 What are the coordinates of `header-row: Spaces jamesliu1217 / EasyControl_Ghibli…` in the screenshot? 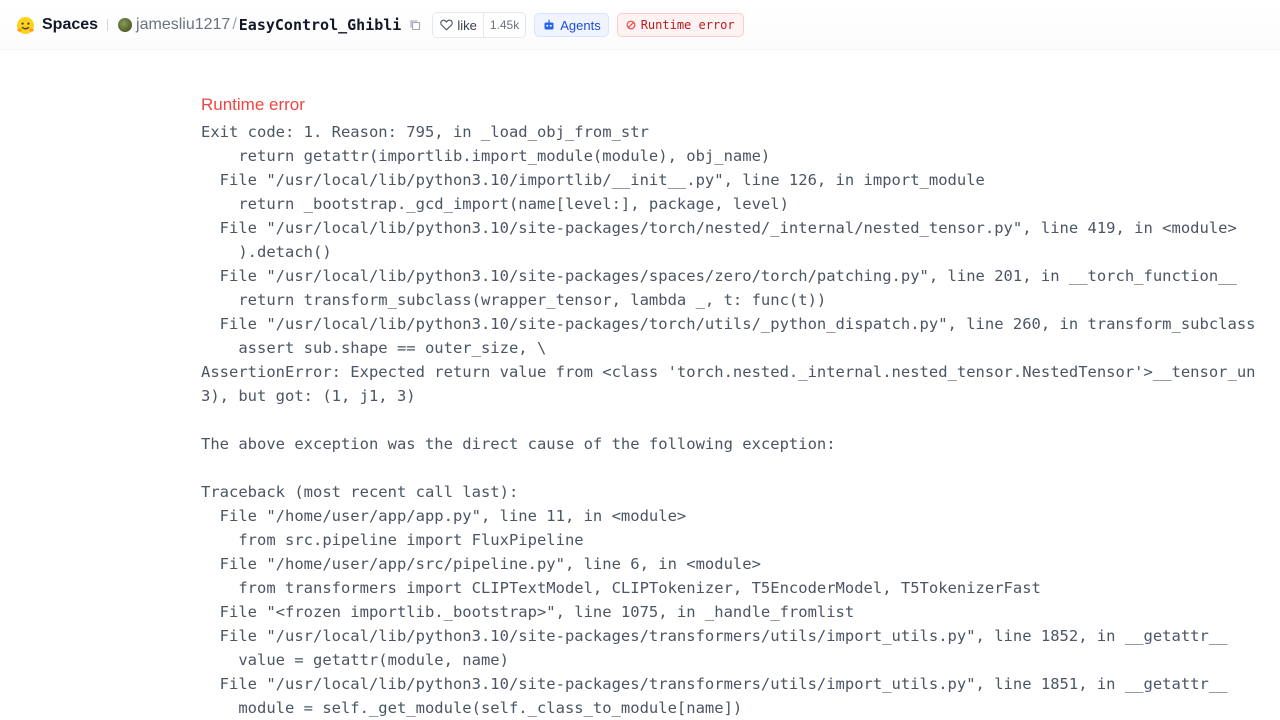 It's located at (380, 25).